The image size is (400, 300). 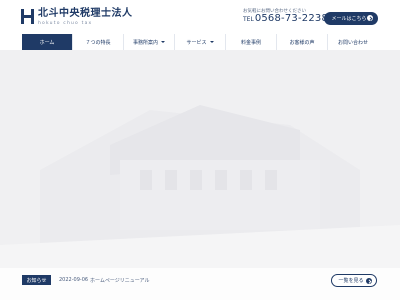 I want to click on logo-name: 北斗中央税理士法人, so click(x=85, y=14).